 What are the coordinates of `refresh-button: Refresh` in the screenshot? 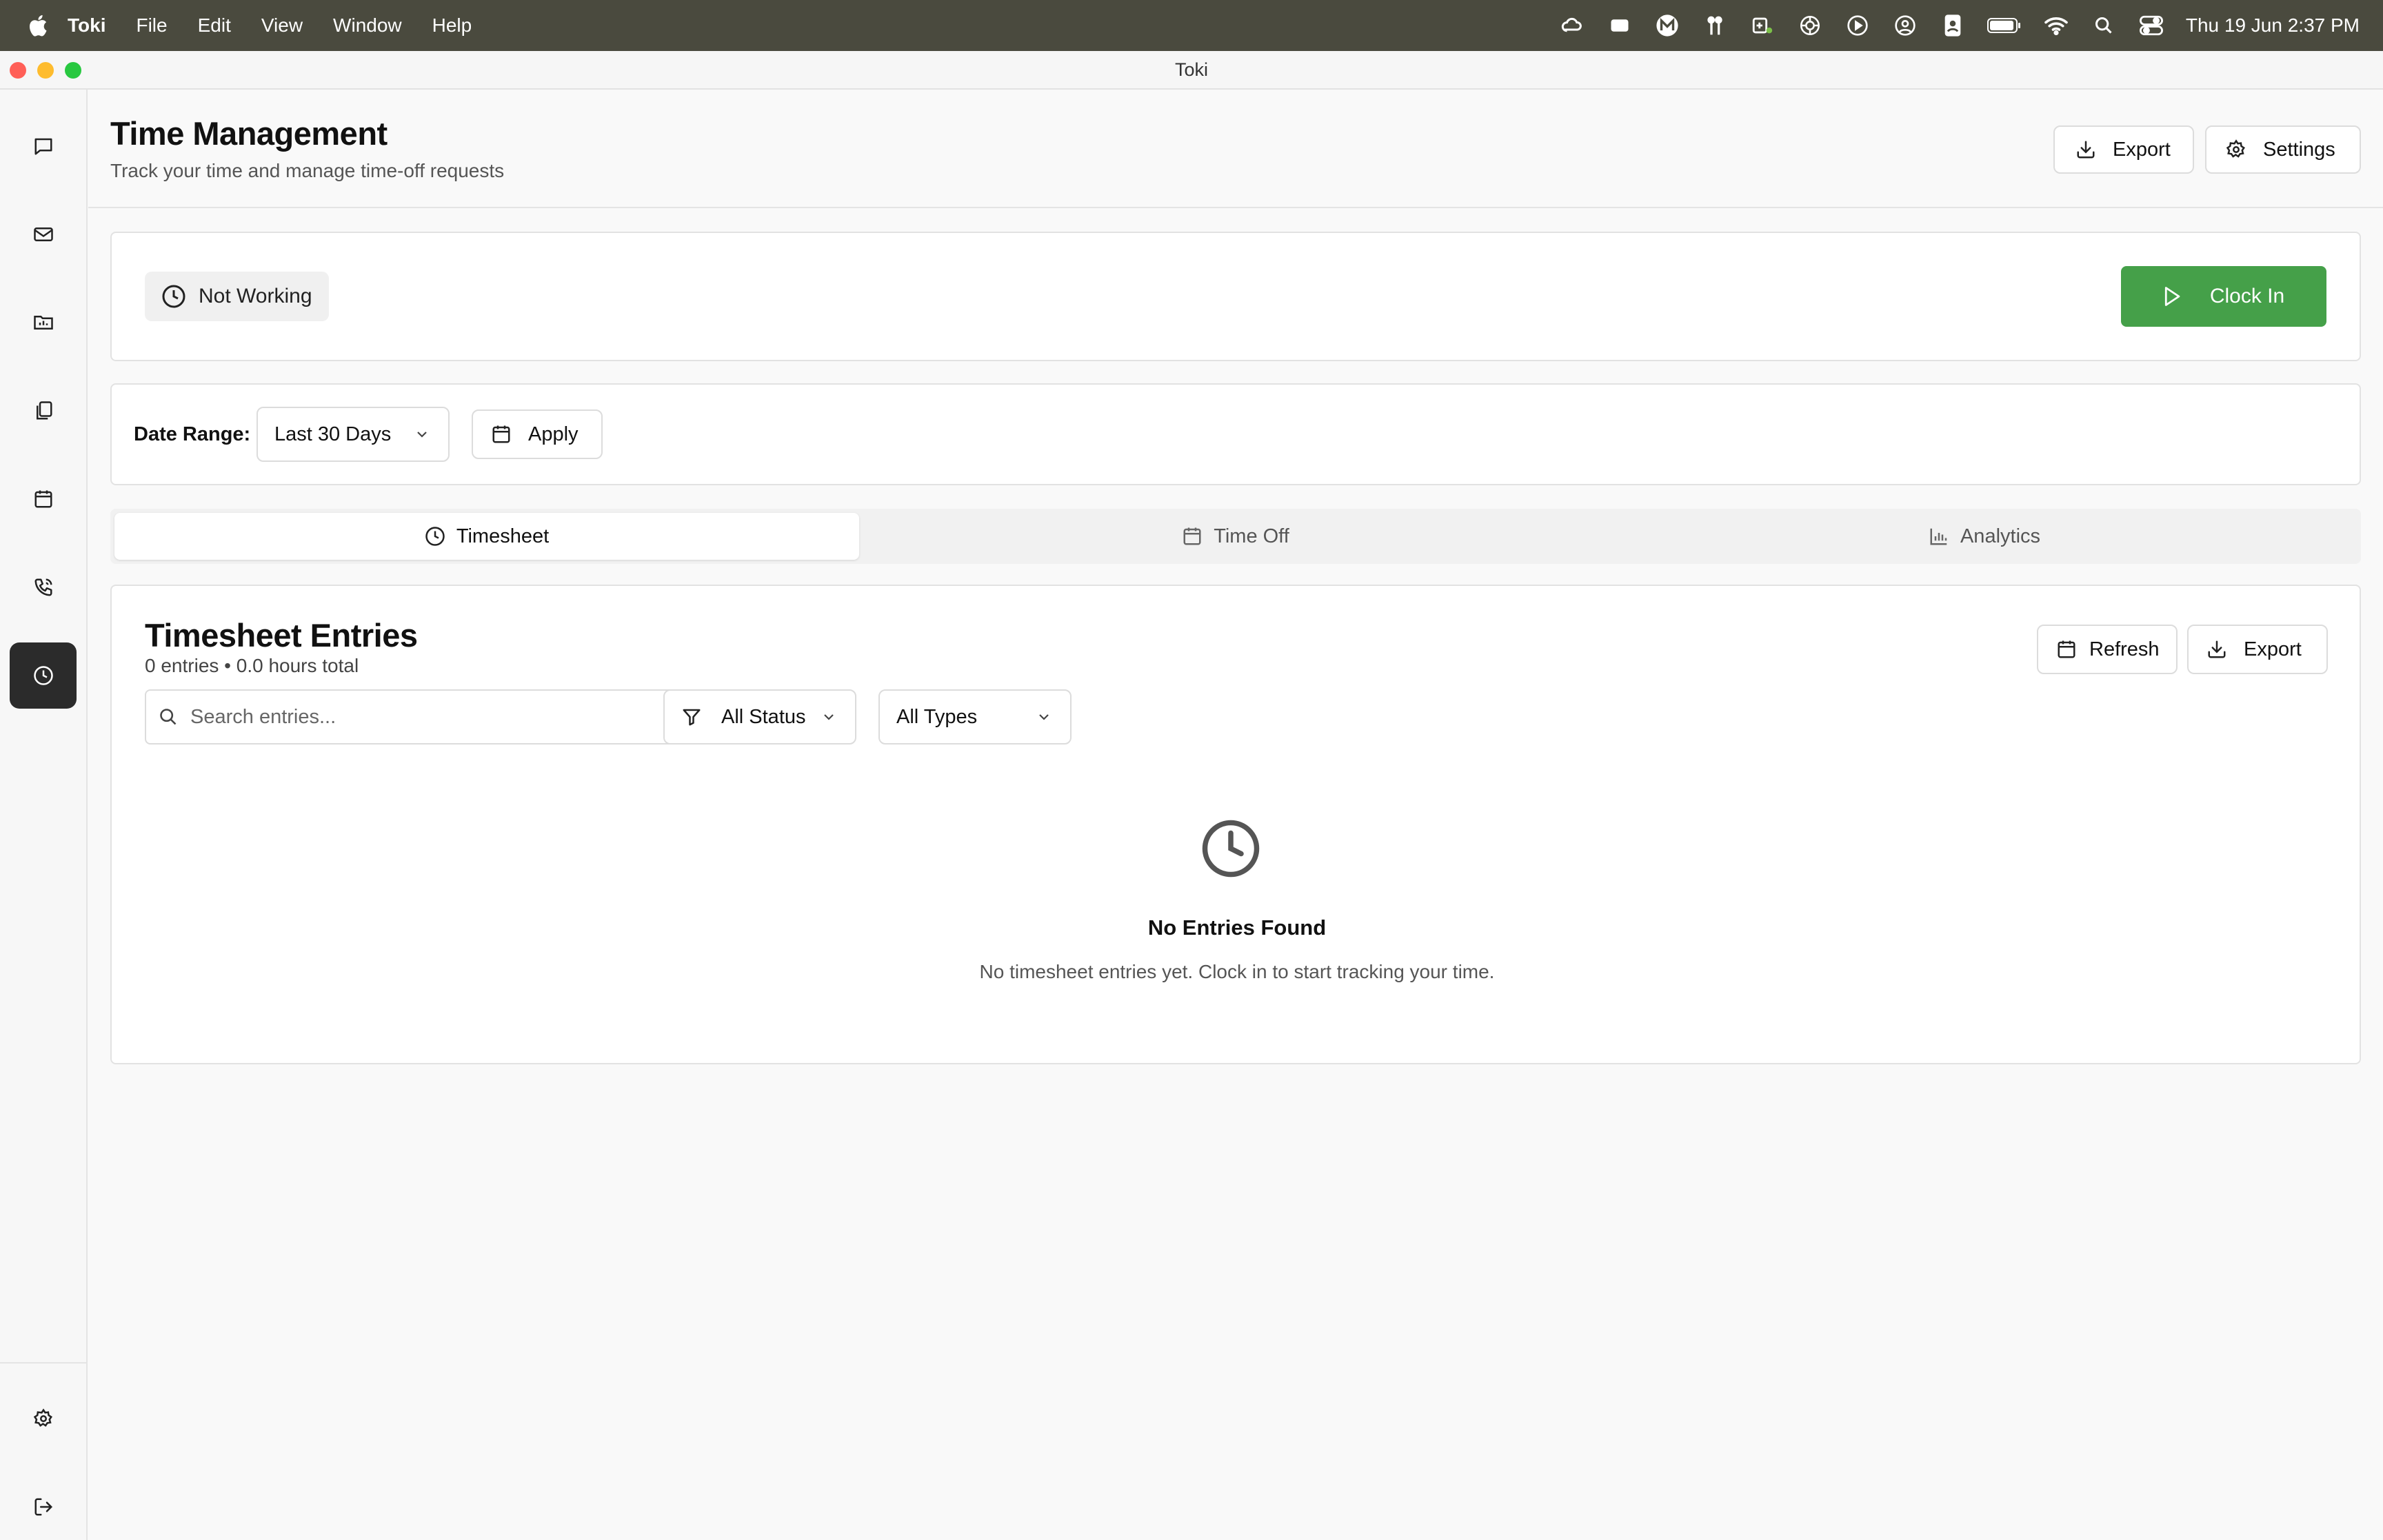 It's located at (2107, 650).